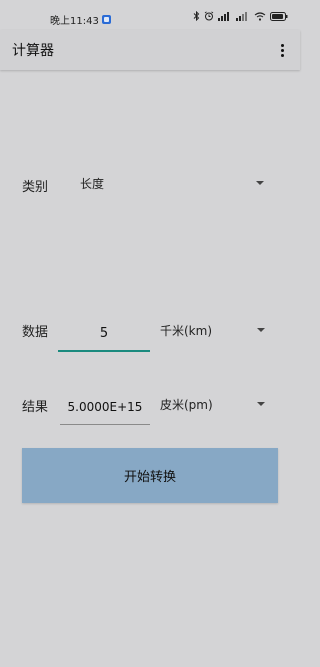 This screenshot has height=667, width=320. I want to click on from-unit-spinner: 千米(km), so click(215, 330).